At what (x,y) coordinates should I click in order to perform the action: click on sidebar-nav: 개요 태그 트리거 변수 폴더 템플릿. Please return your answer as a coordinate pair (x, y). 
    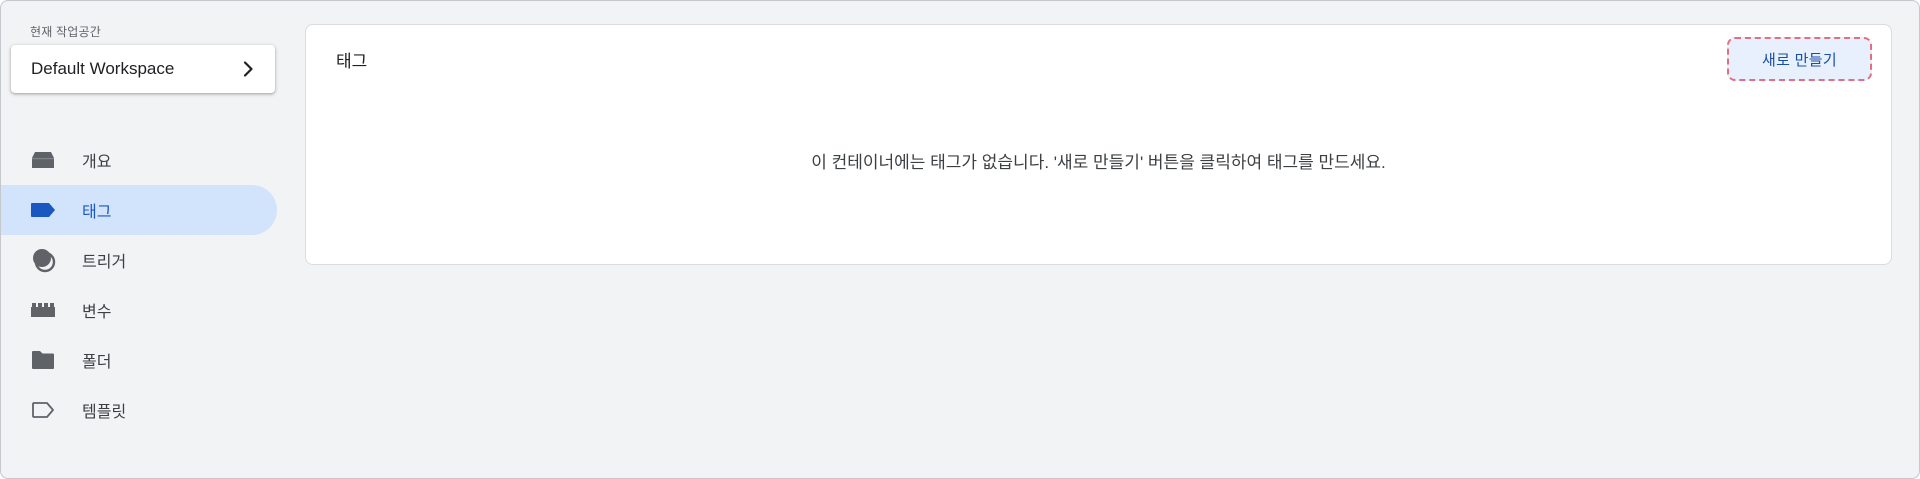
    Looking at the image, I should click on (139, 285).